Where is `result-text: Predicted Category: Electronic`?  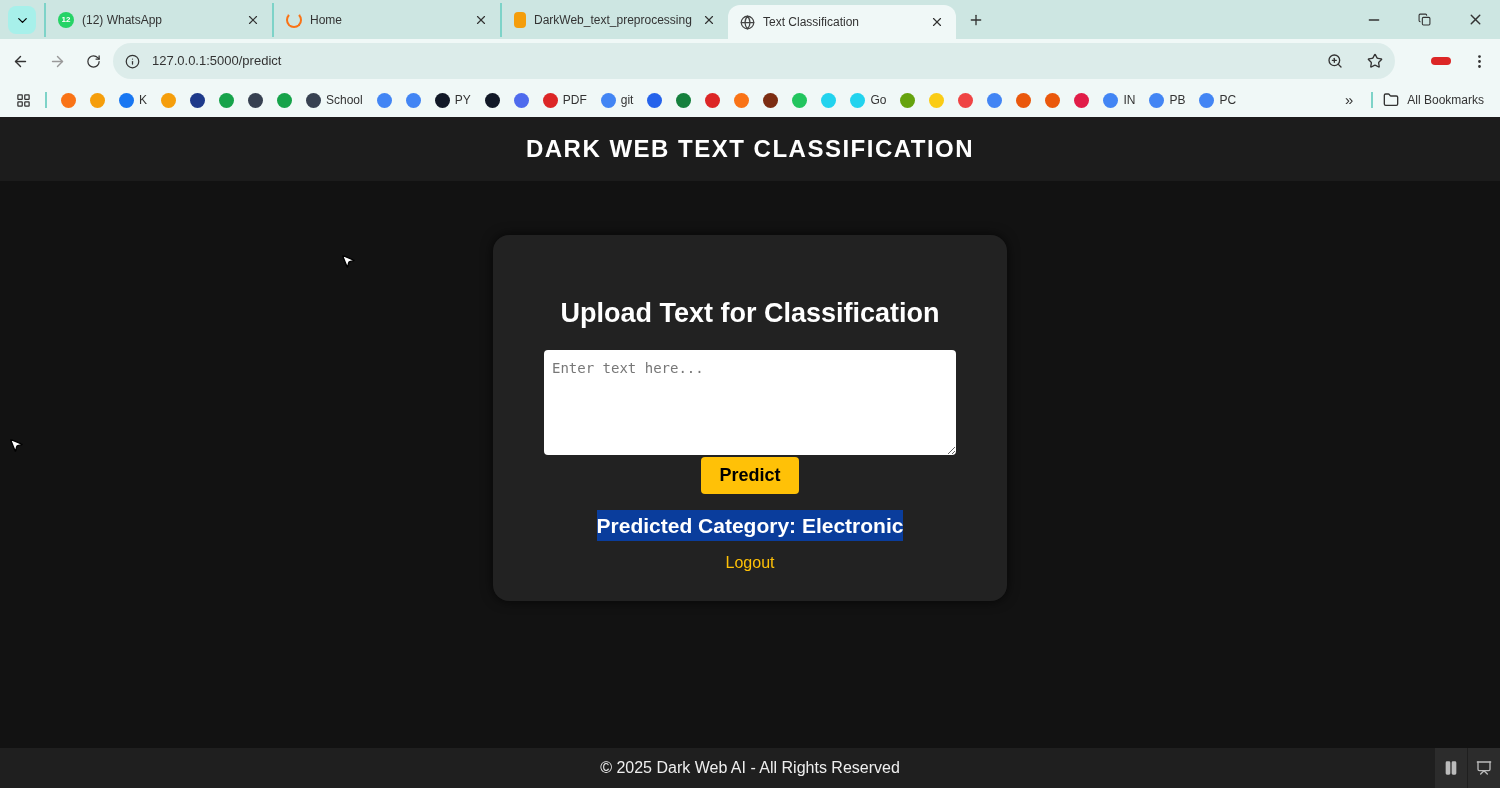 result-text: Predicted Category: Electronic is located at coordinates (750, 525).